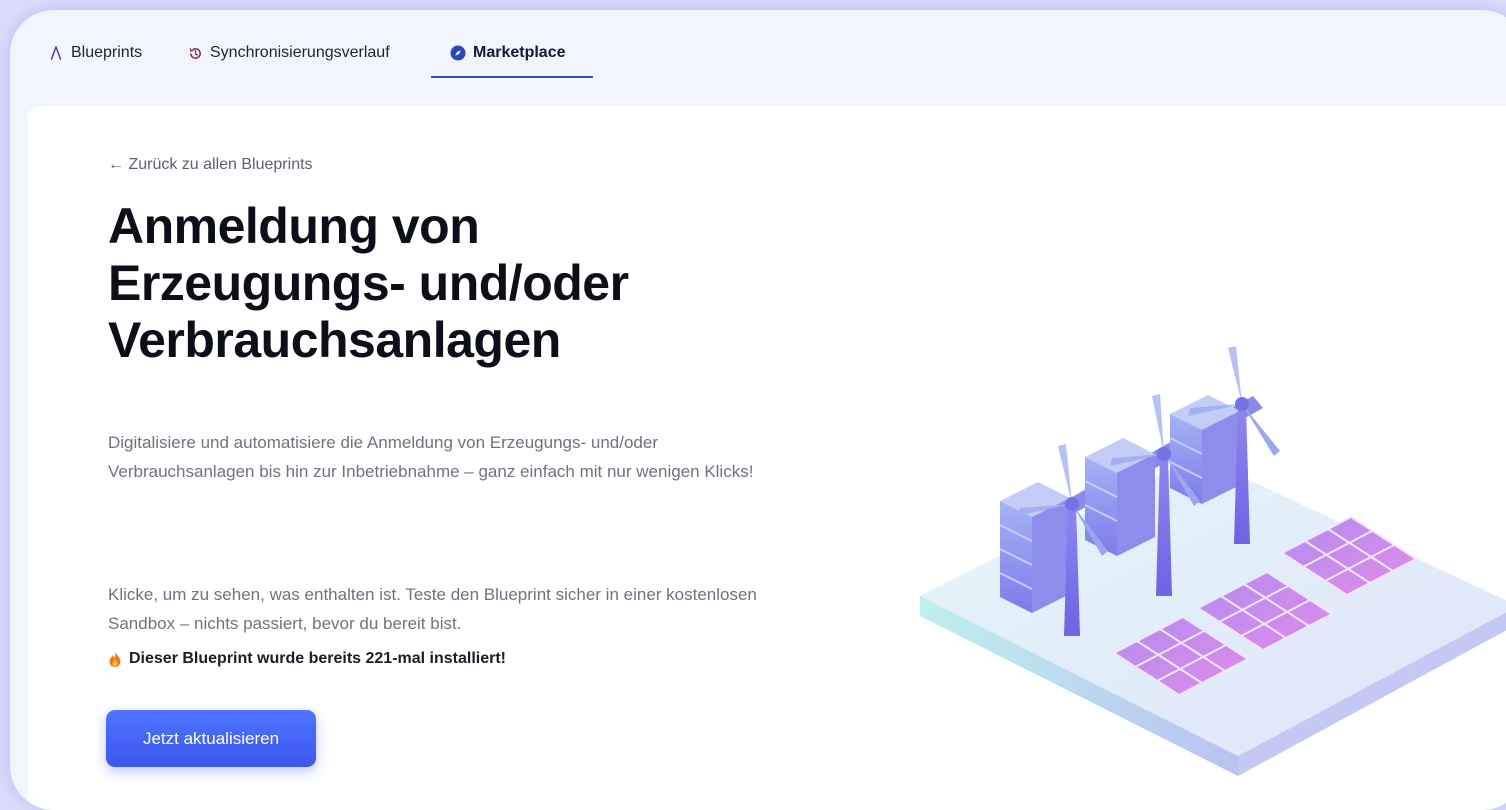  What do you see at coordinates (56, 53) in the screenshot?
I see `compass-drafting-icon` at bounding box center [56, 53].